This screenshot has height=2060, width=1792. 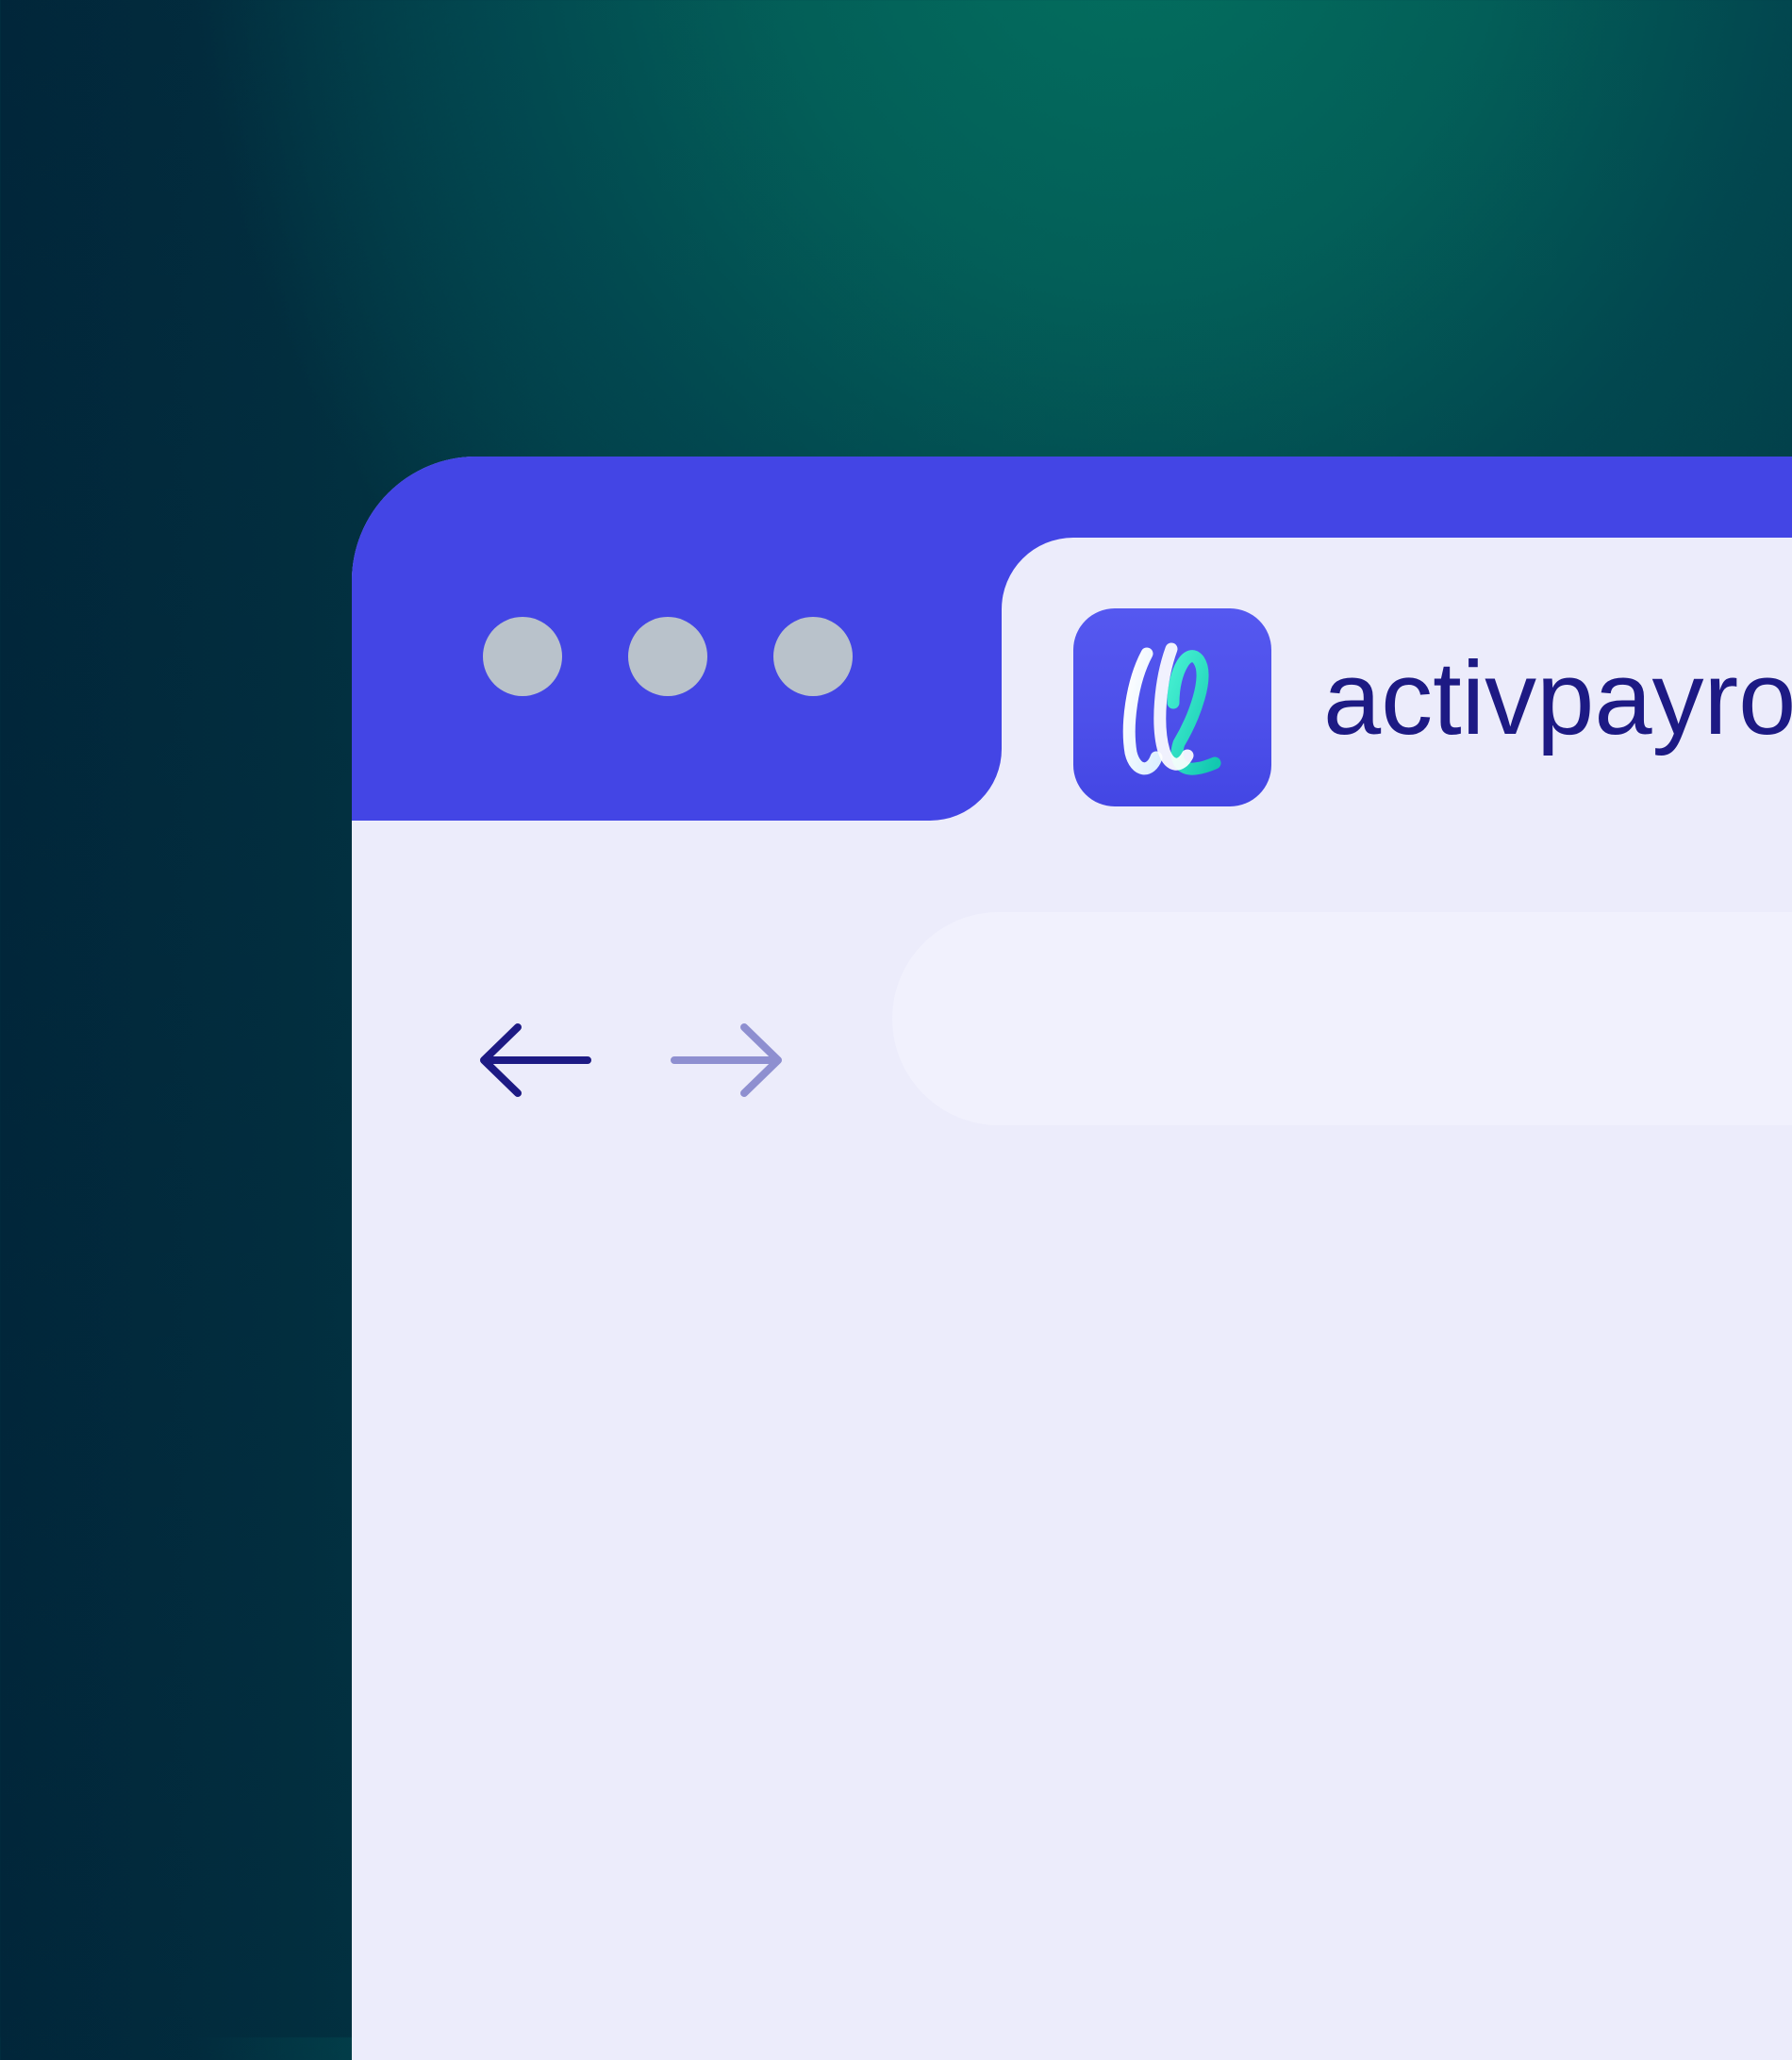 I want to click on tab-title: activpayroll, so click(x=1557, y=698).